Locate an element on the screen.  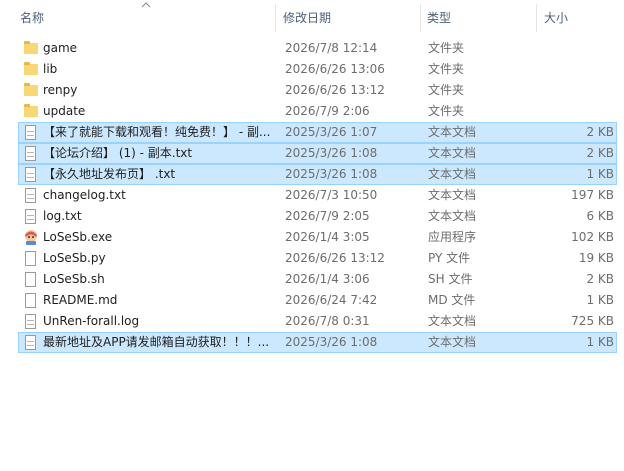
file-name: renpy is located at coordinates (60, 90).